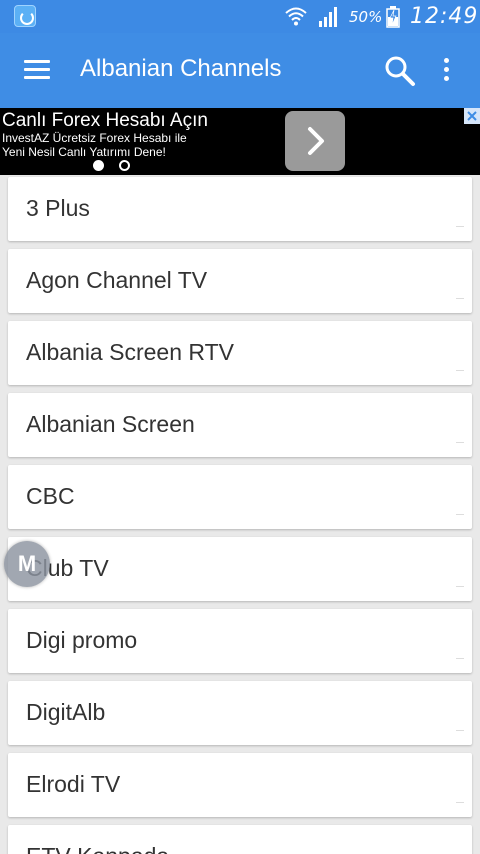  Describe the element at coordinates (240, 353) in the screenshot. I see `channel-item: Albania Screen RTV` at that location.